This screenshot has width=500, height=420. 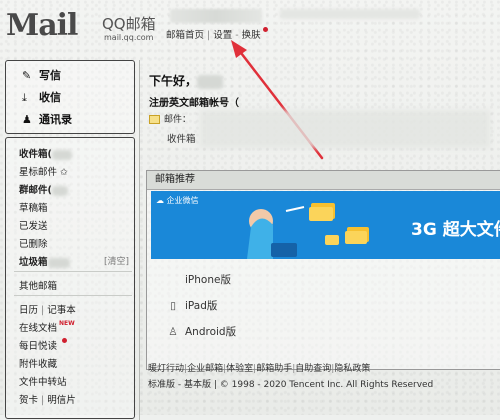 I want to click on android-label: Android版, so click(x=211, y=332).